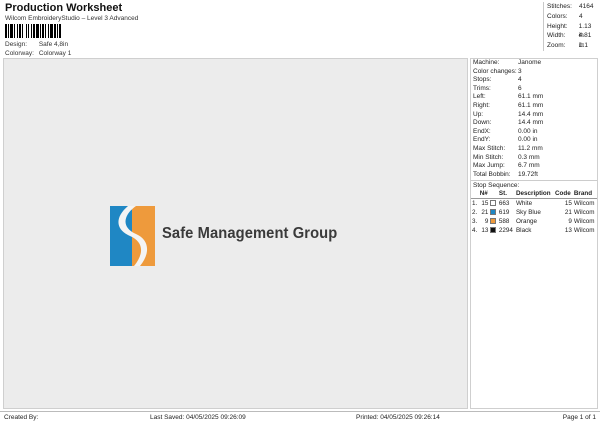 The width and height of the screenshot is (600, 424). I want to click on stat-width: Width: 4.81 in, so click(569, 40).